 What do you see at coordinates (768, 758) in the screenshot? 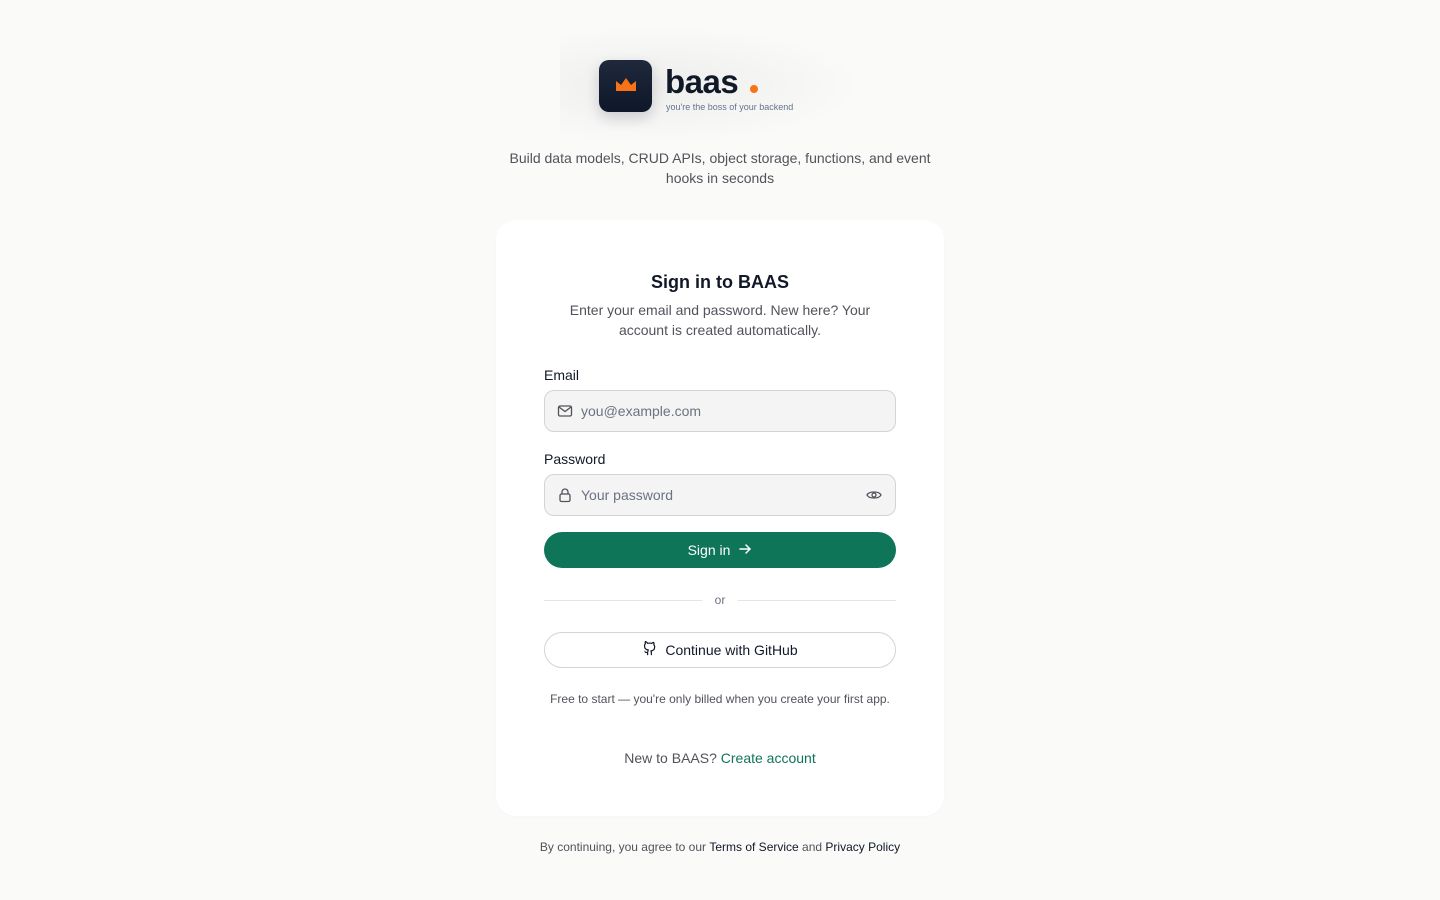
I see `create-account-link: Create account` at bounding box center [768, 758].